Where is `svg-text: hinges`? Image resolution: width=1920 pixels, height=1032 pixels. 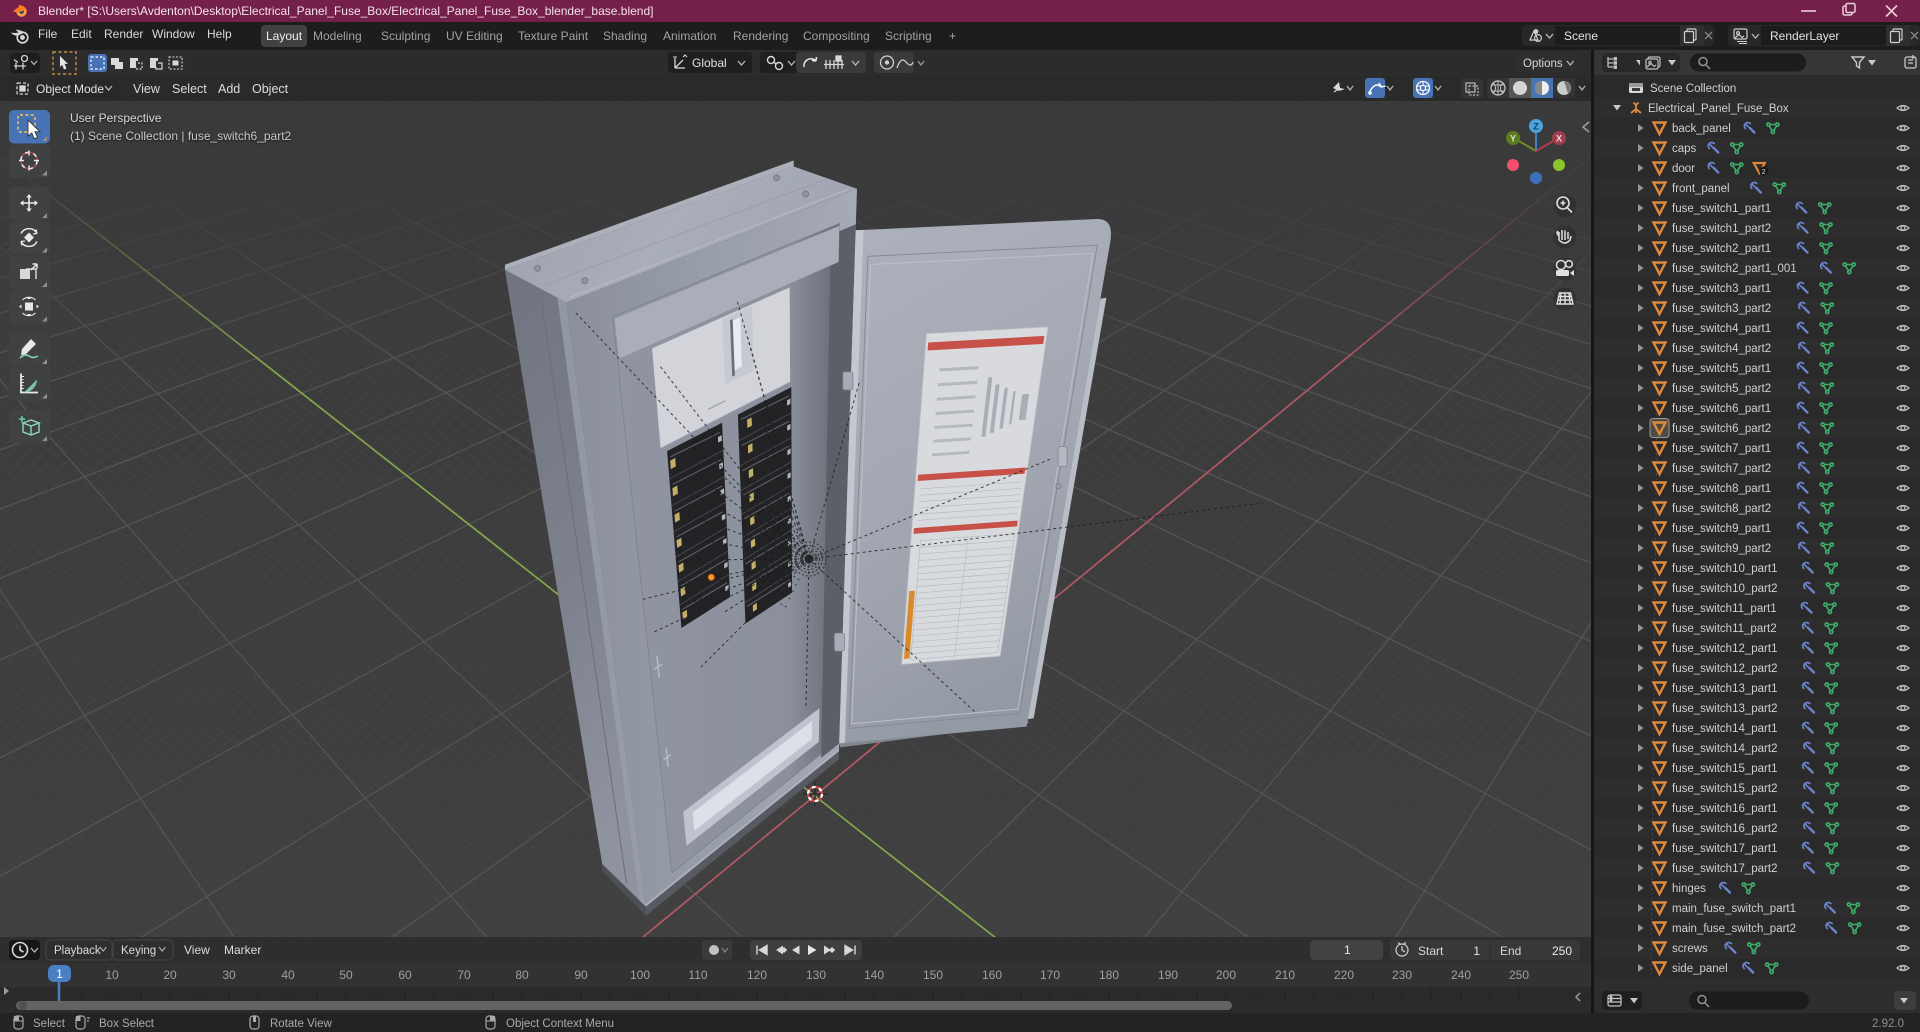
svg-text: hinges is located at coordinates (1689, 889).